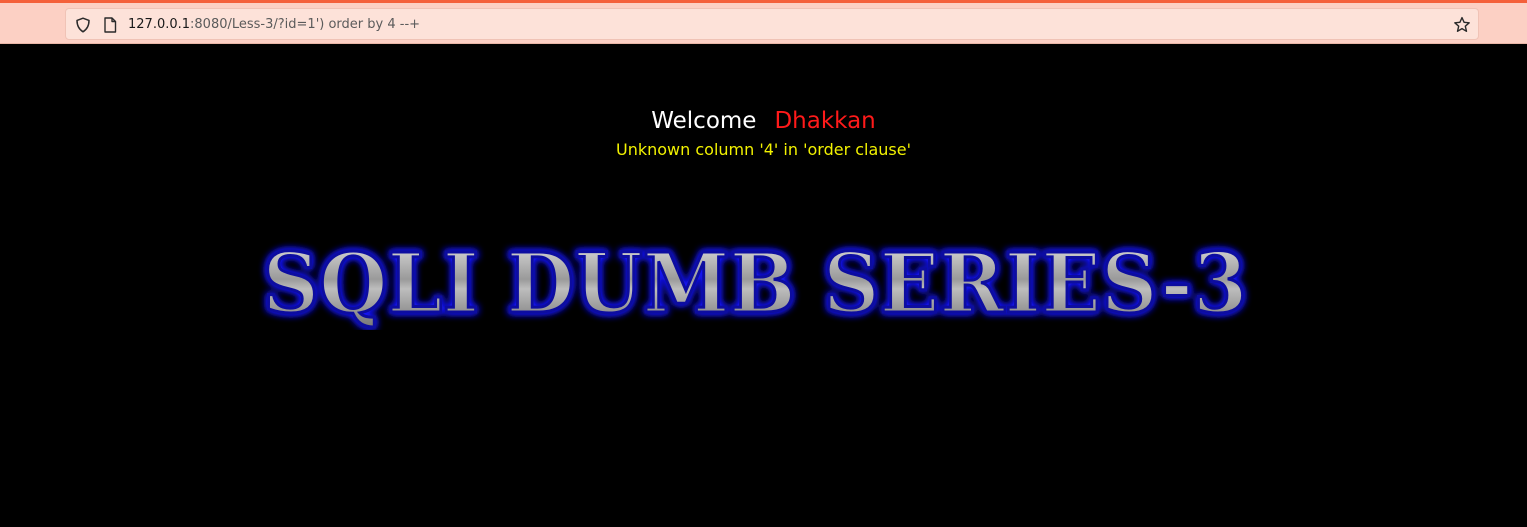 The width and height of the screenshot is (1527, 527). I want to click on error-message: Unknown column '4' in 'order clause', so click(763, 149).